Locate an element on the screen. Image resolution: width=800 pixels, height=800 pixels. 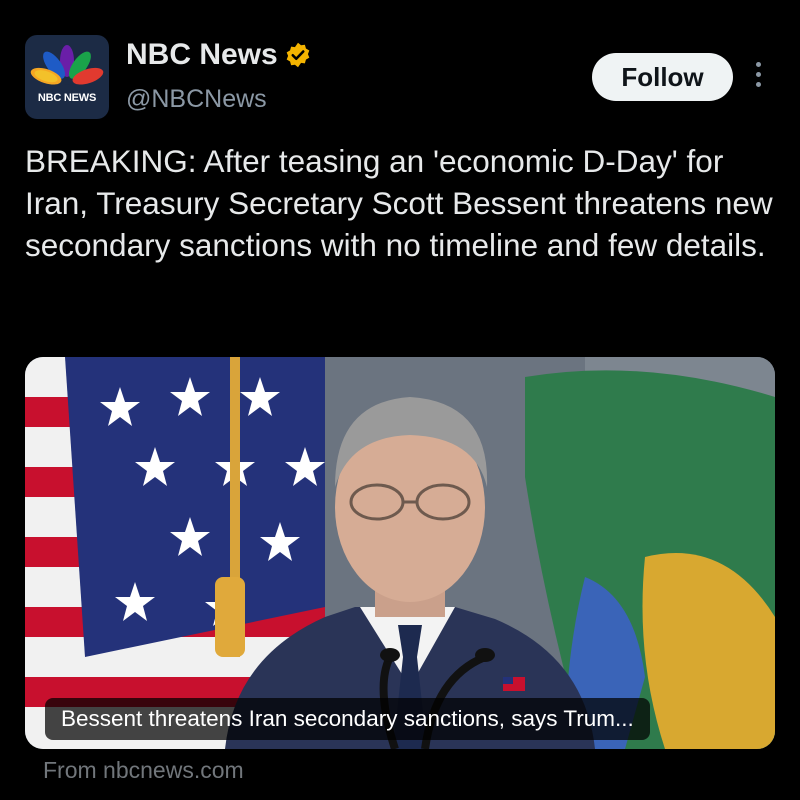
nbc-news-avatar: NBC NEWS is located at coordinates (67, 77).